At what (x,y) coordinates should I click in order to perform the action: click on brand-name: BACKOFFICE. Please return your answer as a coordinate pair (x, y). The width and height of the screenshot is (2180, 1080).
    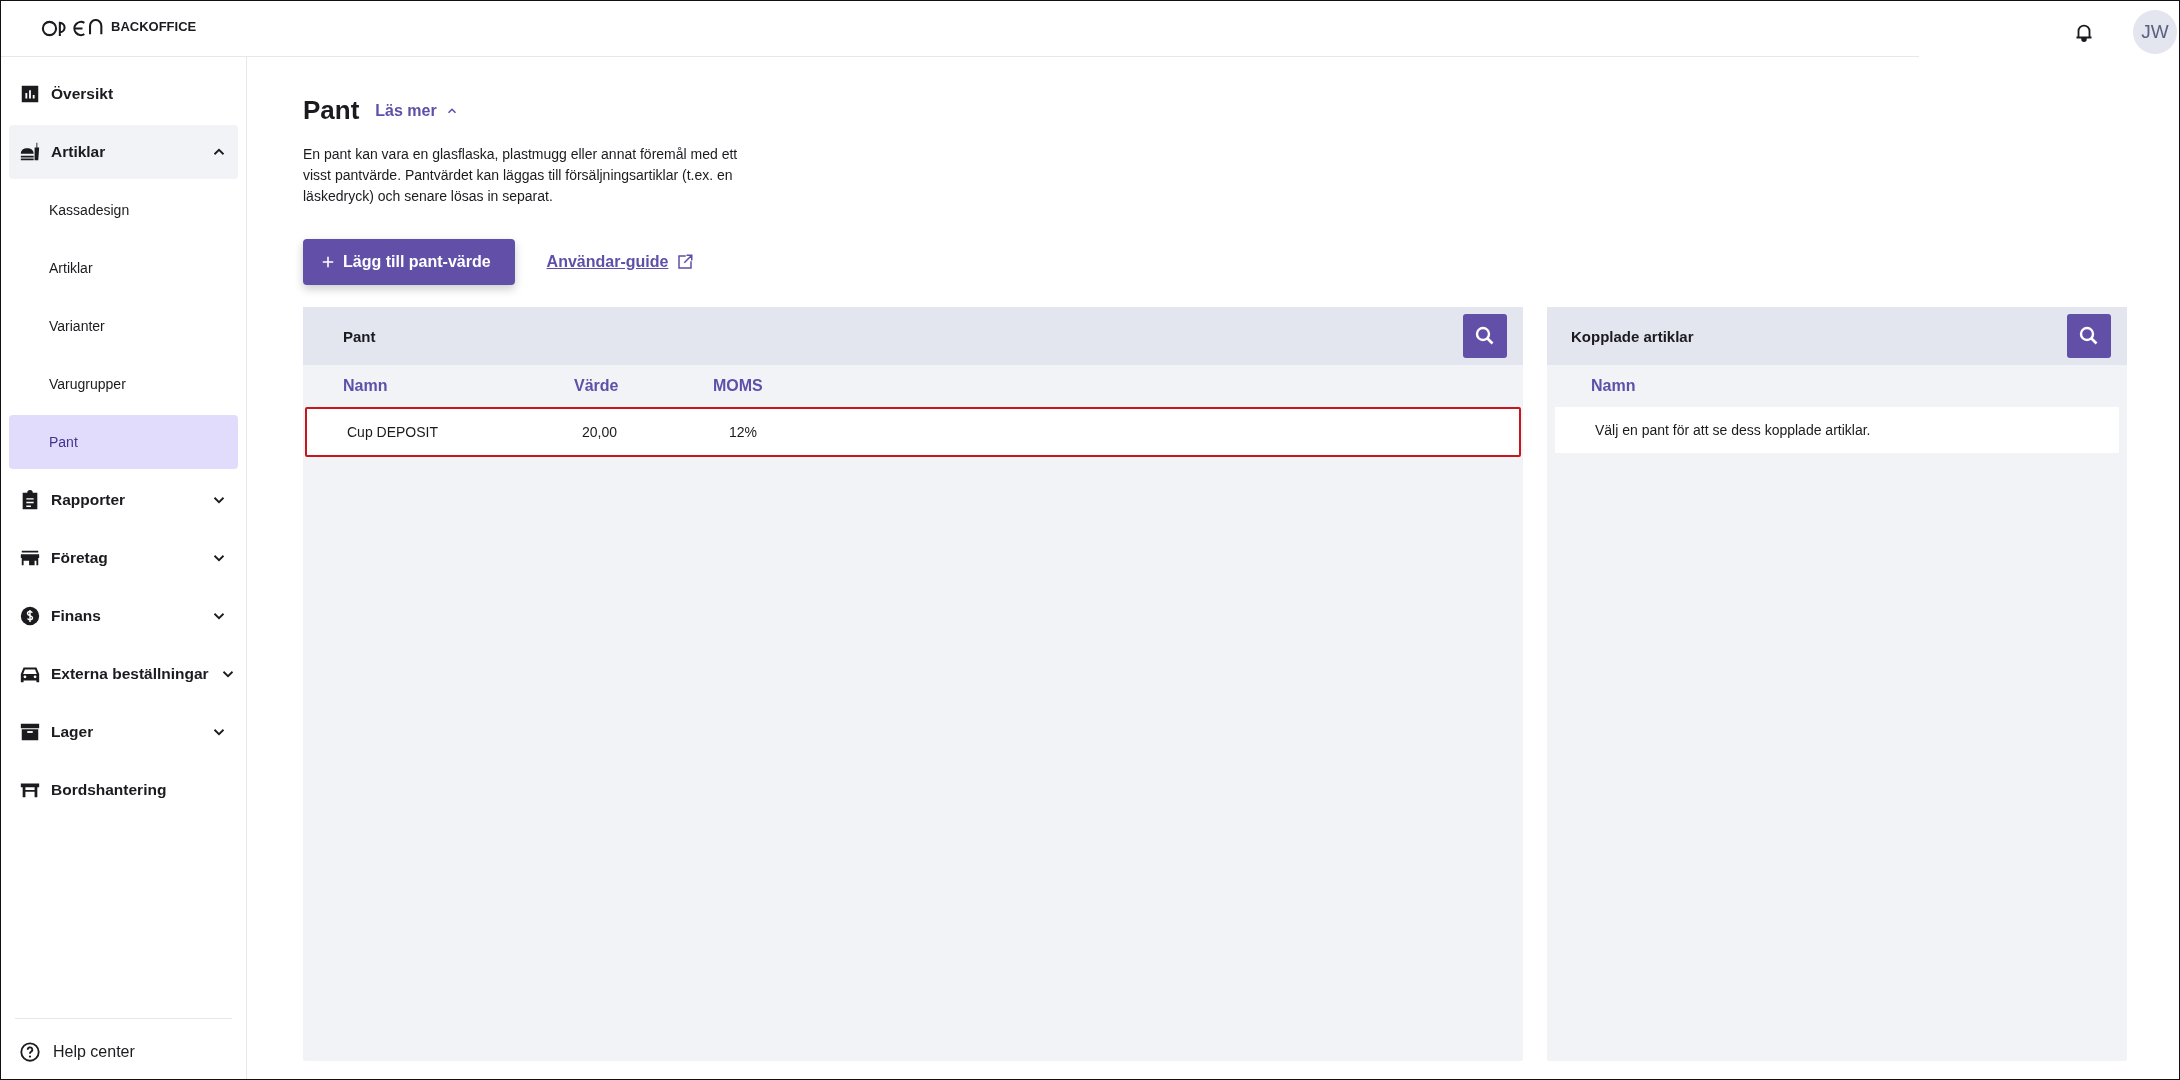
    Looking at the image, I should click on (154, 26).